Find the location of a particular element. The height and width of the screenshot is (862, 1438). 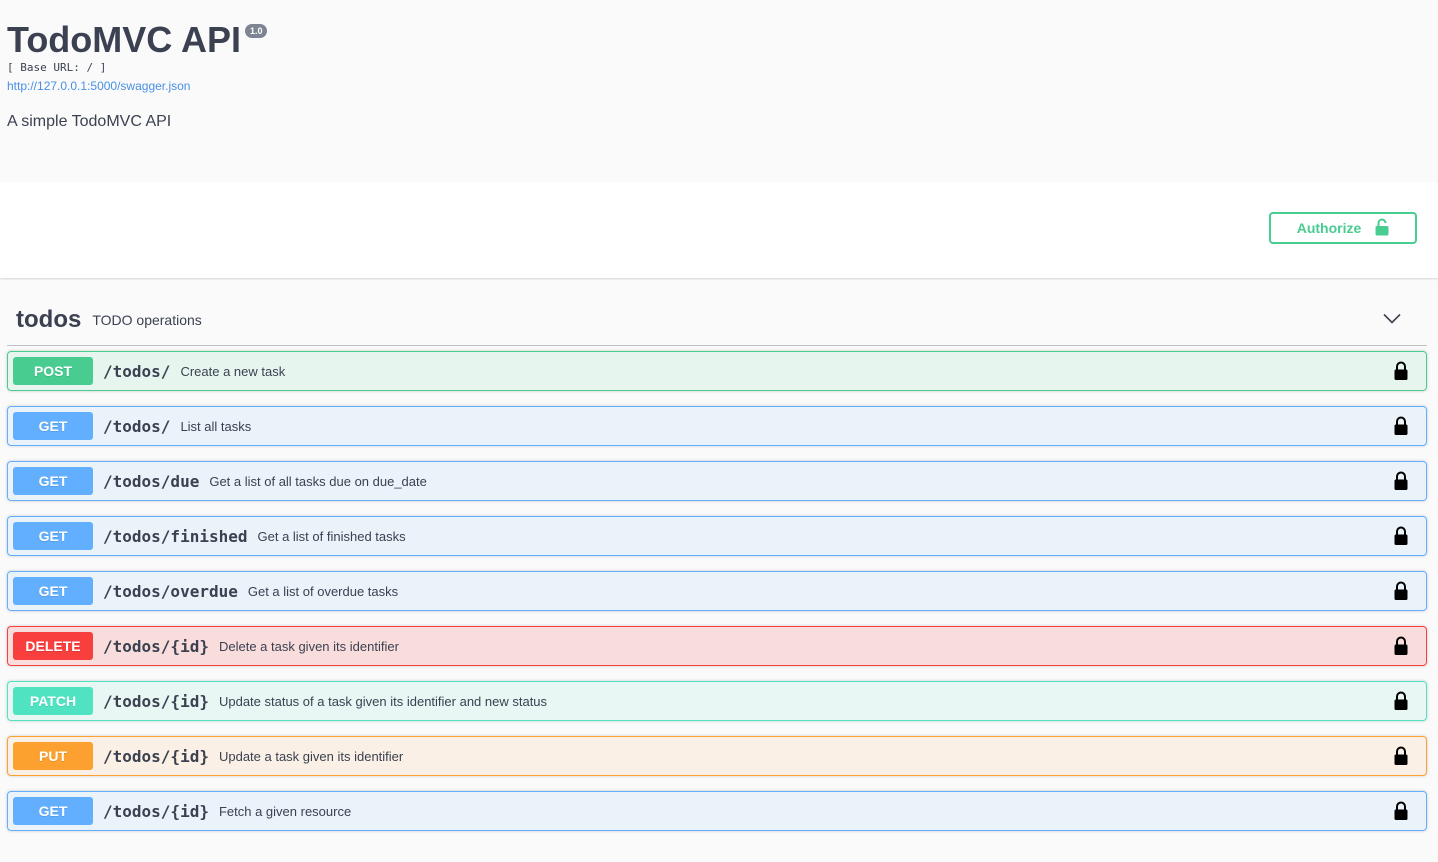

version-badge: 1.0 is located at coordinates (256, 31).